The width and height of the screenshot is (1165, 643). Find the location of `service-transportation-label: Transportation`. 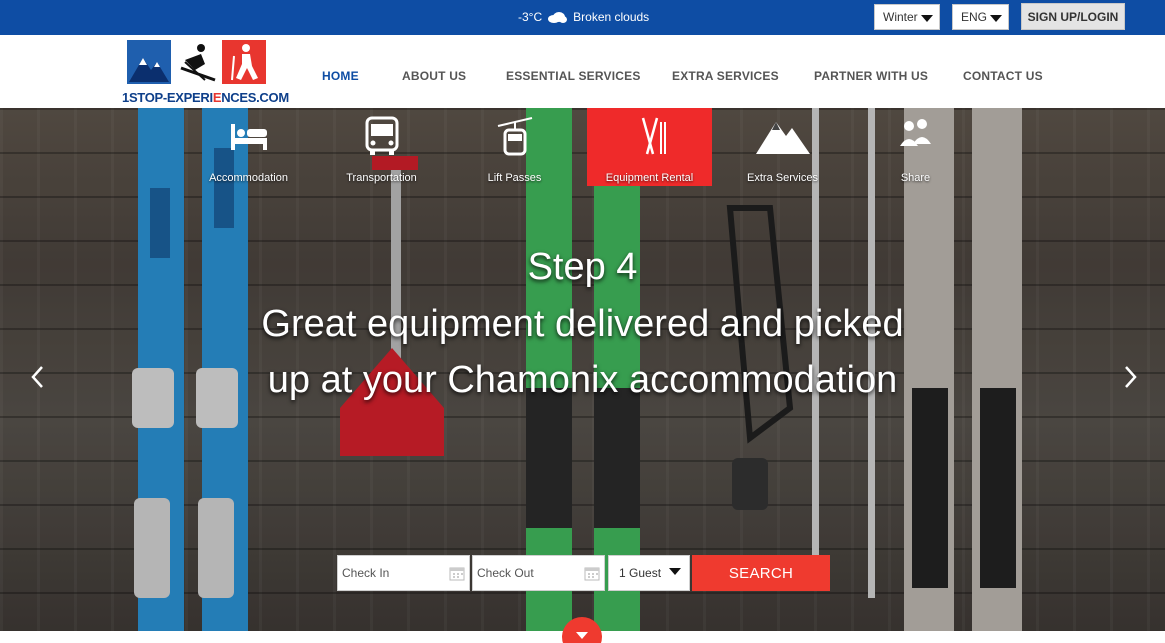

service-transportation-label: Transportation is located at coordinates (381, 178).